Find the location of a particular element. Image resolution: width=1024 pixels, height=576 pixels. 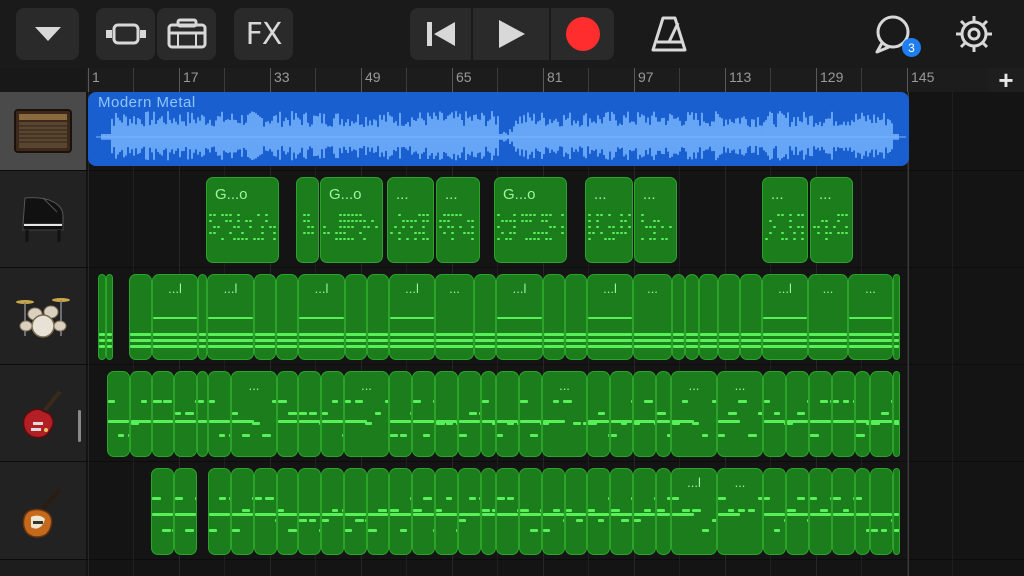

track-header-drums is located at coordinates (43, 316).